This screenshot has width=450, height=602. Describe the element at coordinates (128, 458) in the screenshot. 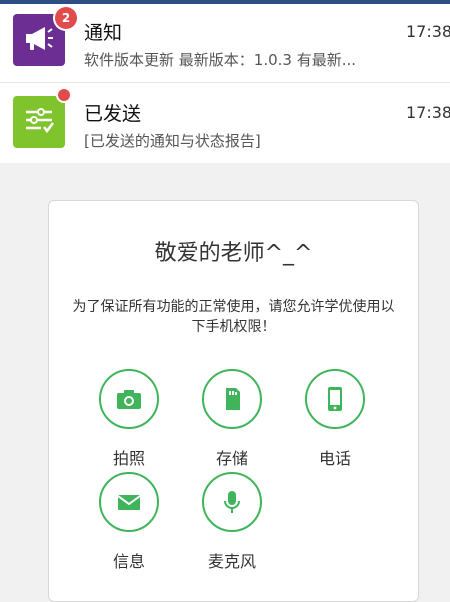

I see `permission-label: 拍照` at that location.